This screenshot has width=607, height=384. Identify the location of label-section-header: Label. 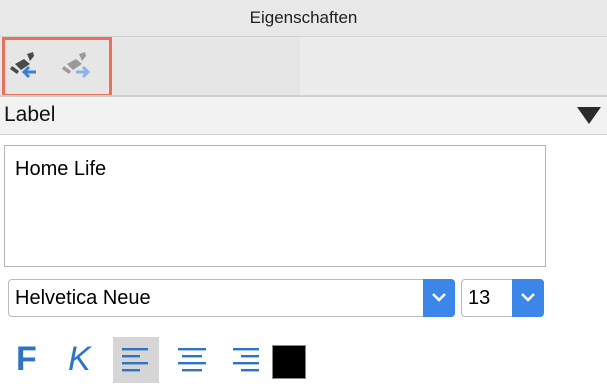
(303, 116).